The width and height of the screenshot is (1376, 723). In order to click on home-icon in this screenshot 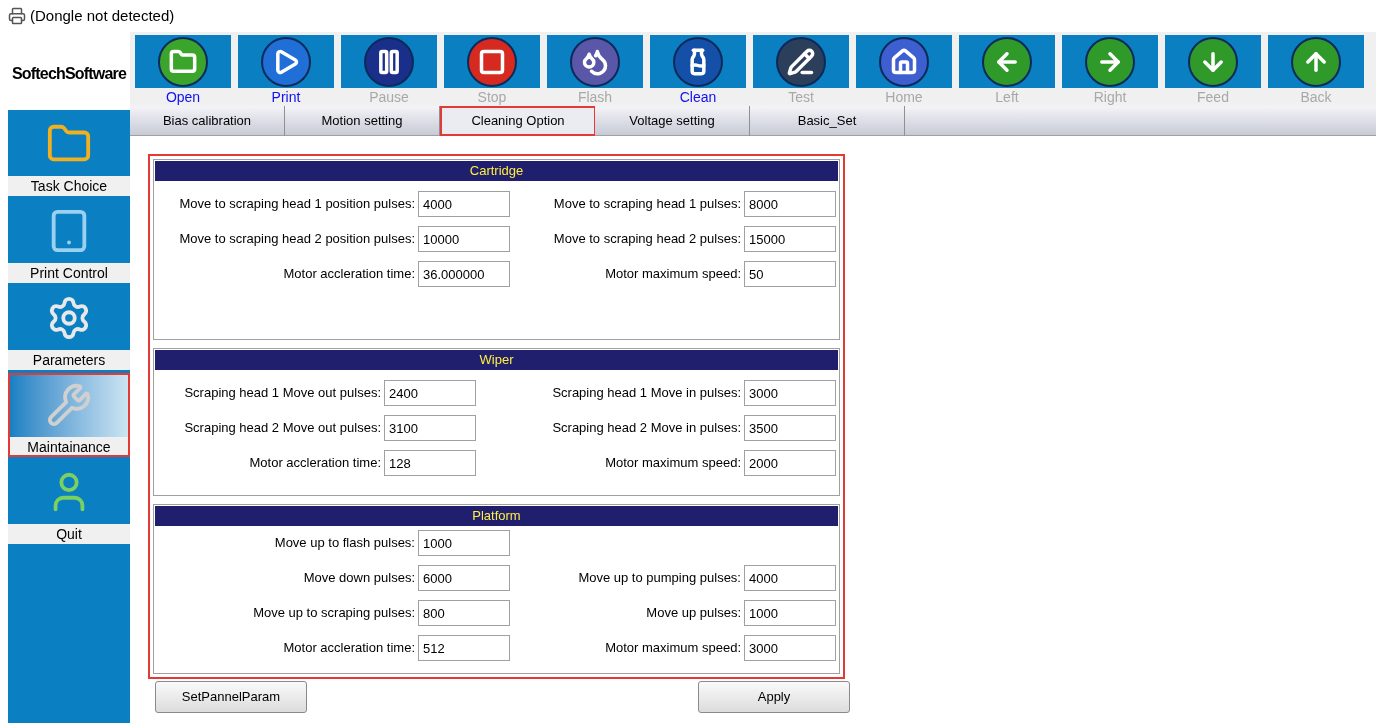, I will do `click(904, 61)`.